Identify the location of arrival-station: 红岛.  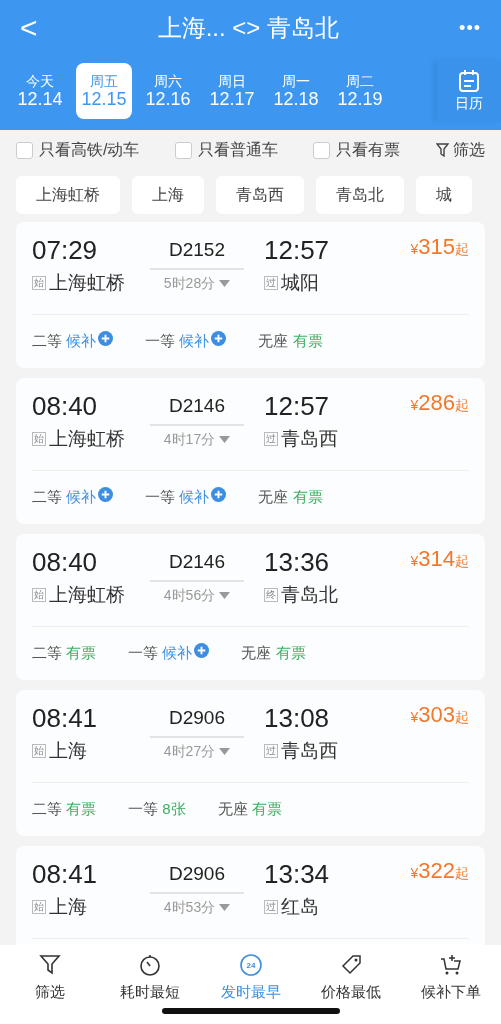
(300, 906).